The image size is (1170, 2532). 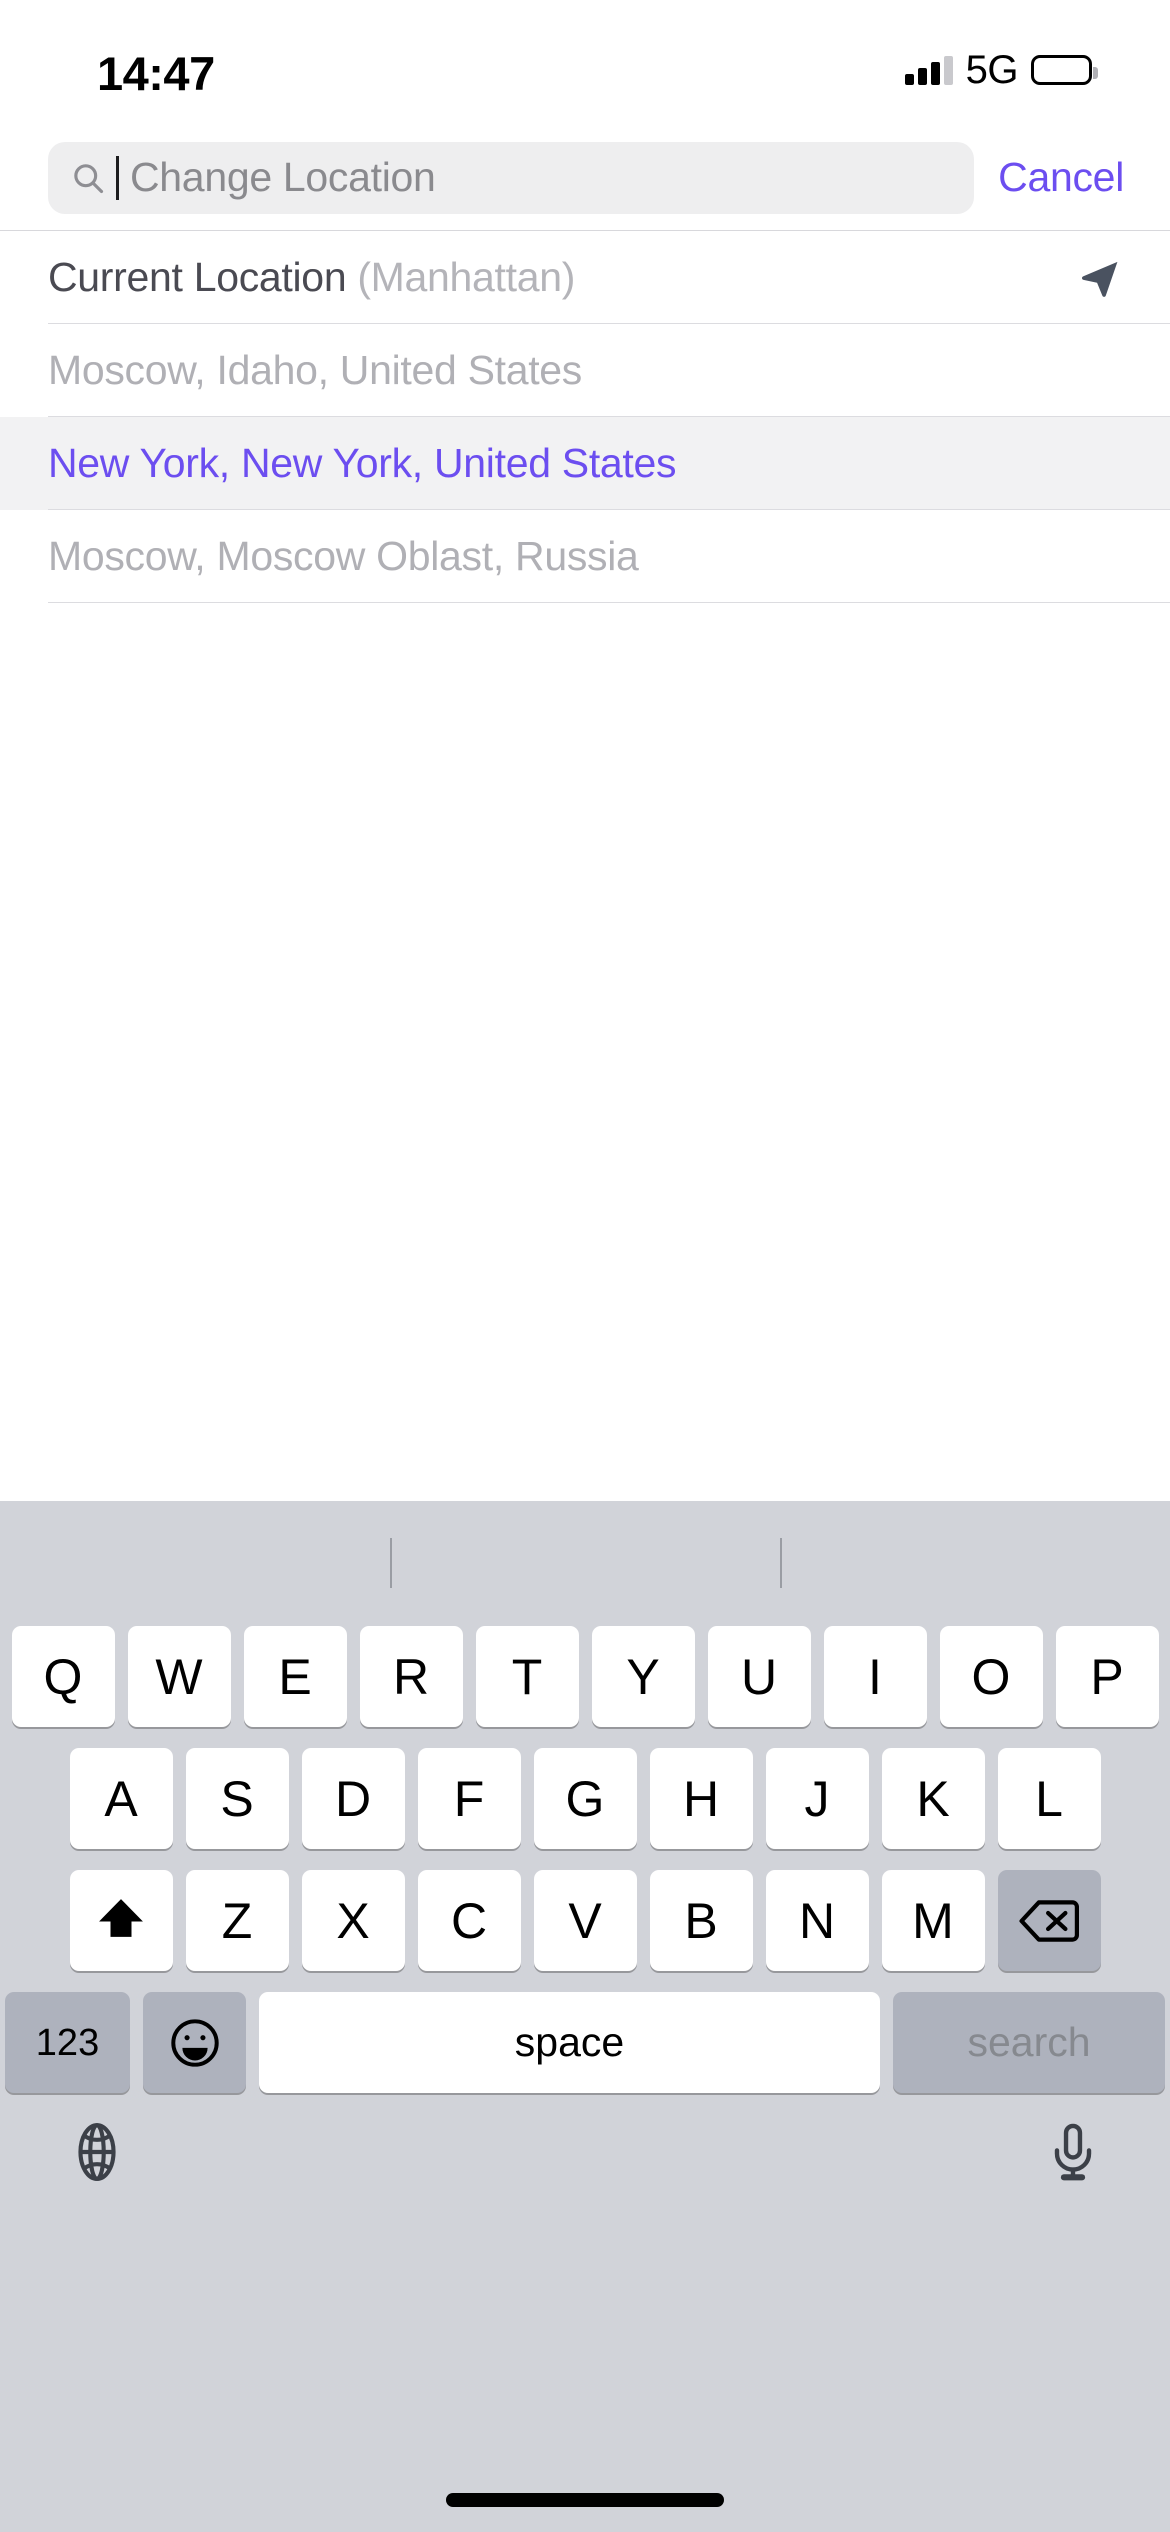 What do you see at coordinates (928, 70) in the screenshot?
I see `cellular-signal-icon` at bounding box center [928, 70].